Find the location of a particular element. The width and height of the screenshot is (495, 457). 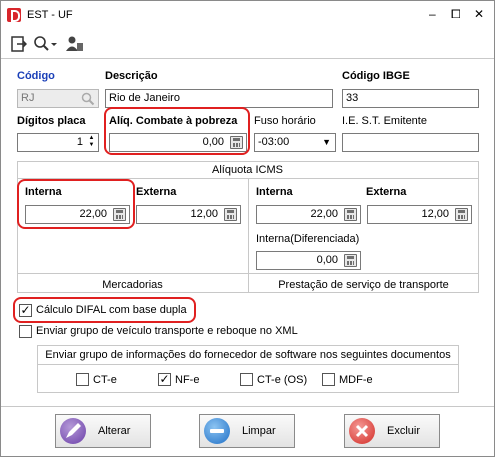

fuso-select: -03:00 ▼ is located at coordinates (295, 142).